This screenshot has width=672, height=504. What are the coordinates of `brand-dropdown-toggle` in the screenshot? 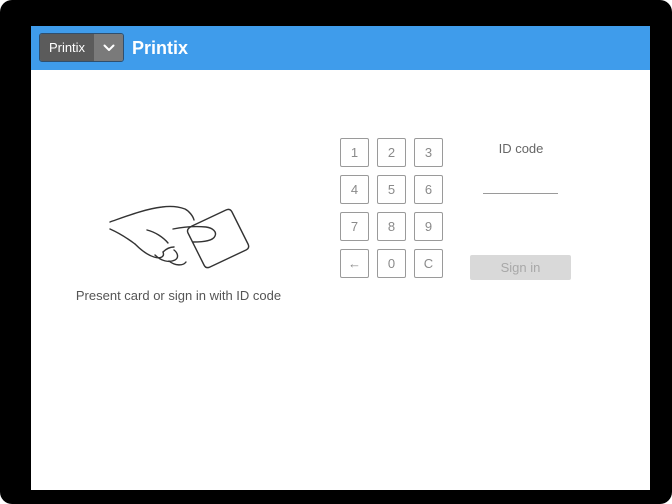 It's located at (108, 47).